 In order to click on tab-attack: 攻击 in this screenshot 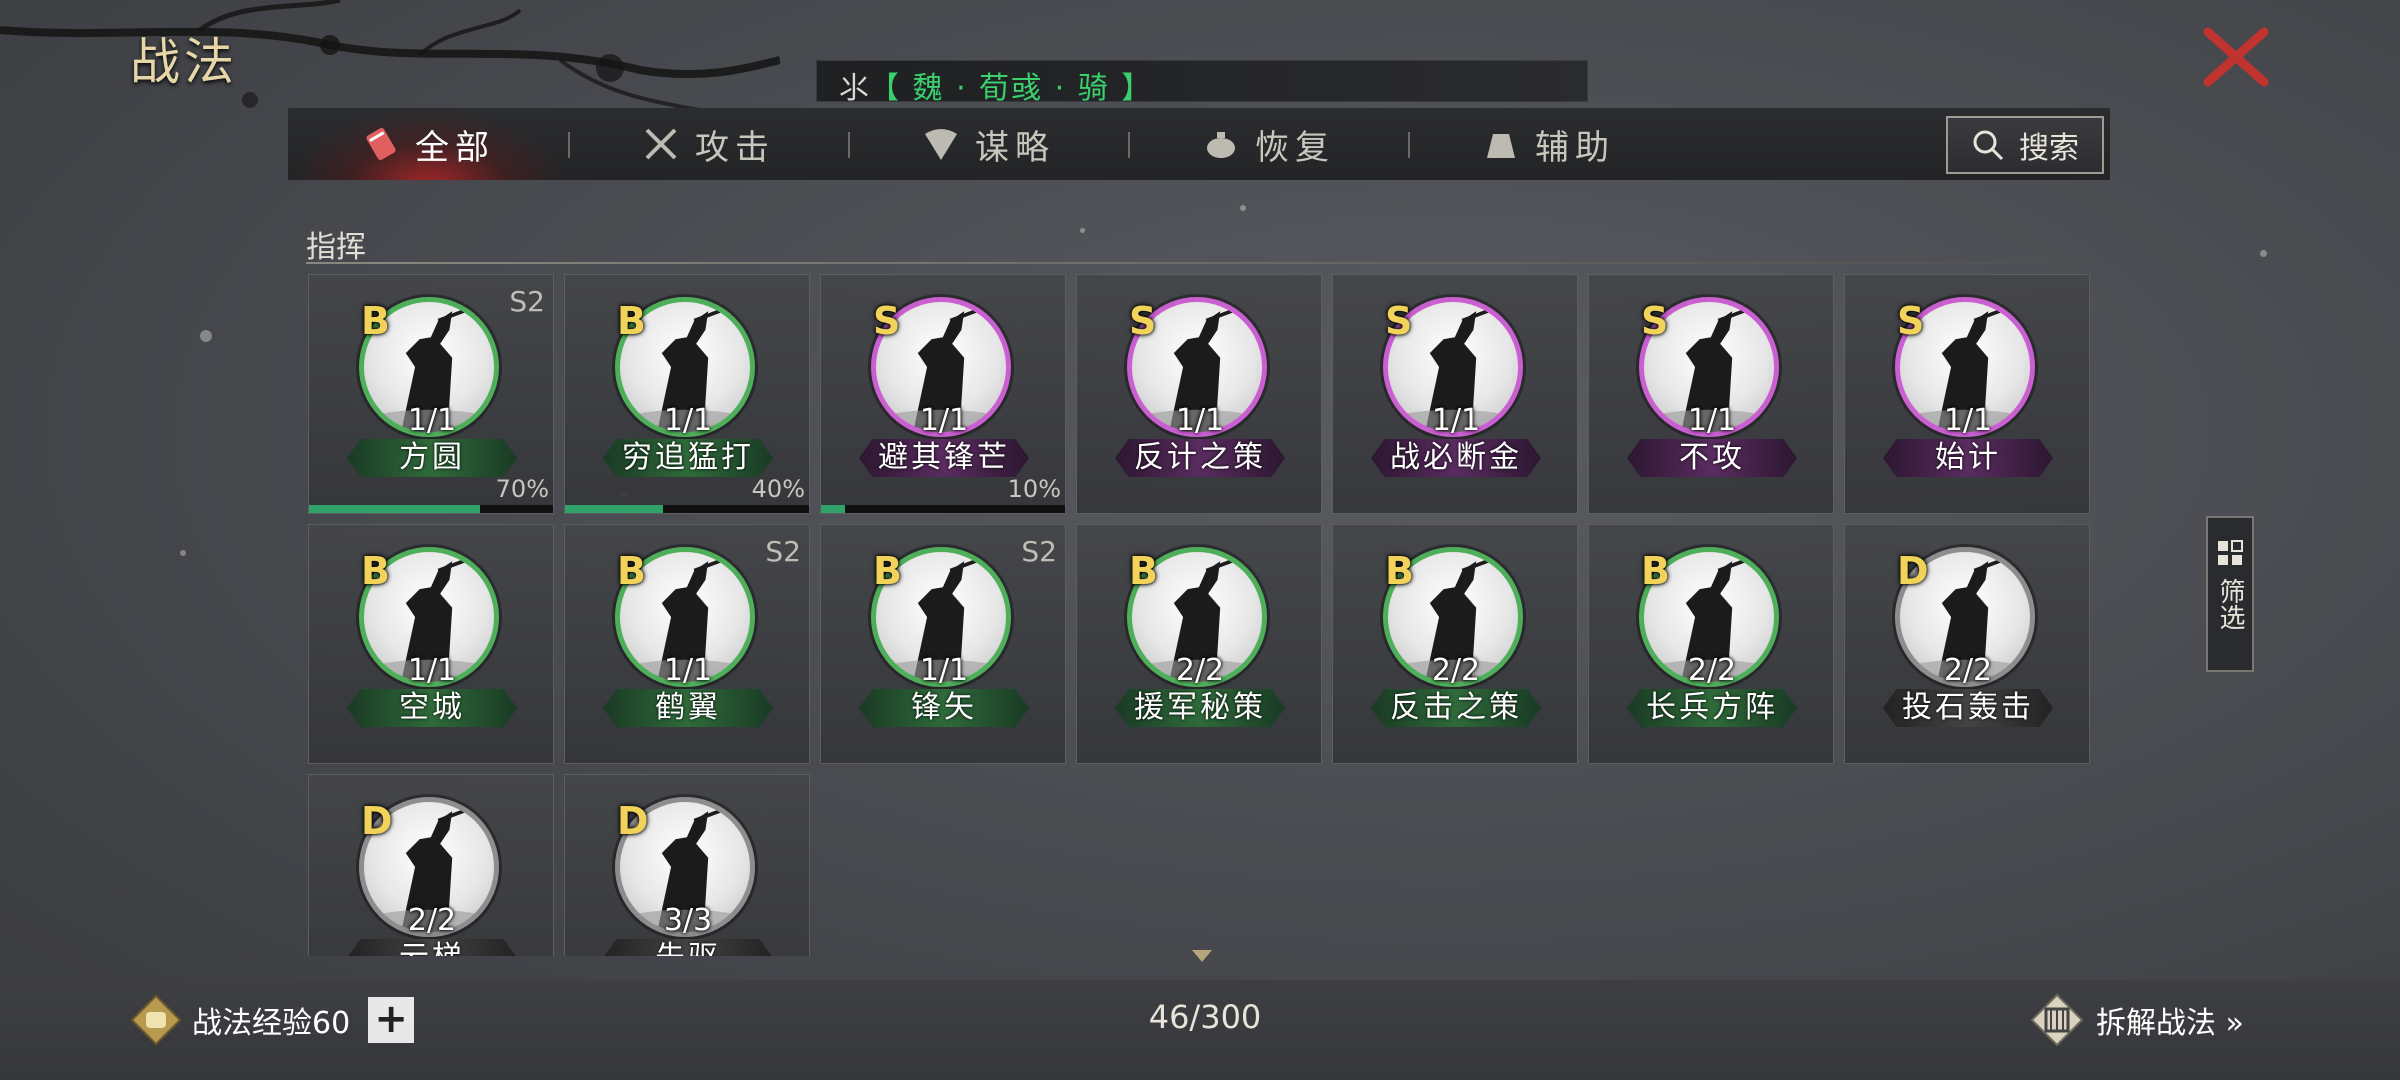, I will do `click(708, 144)`.